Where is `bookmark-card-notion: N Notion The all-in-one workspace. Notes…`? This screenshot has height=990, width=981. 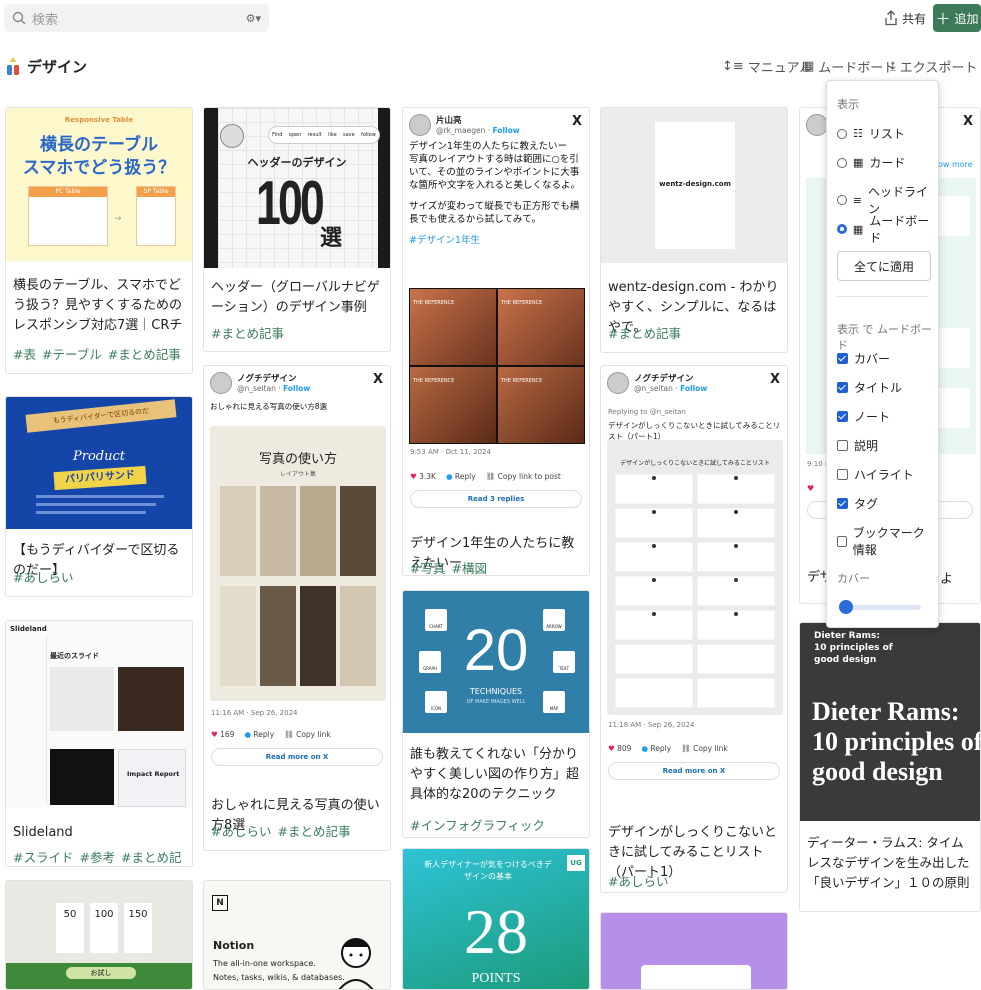 bookmark-card-notion: N Notion The all-in-one workspace. Notes… is located at coordinates (297, 935).